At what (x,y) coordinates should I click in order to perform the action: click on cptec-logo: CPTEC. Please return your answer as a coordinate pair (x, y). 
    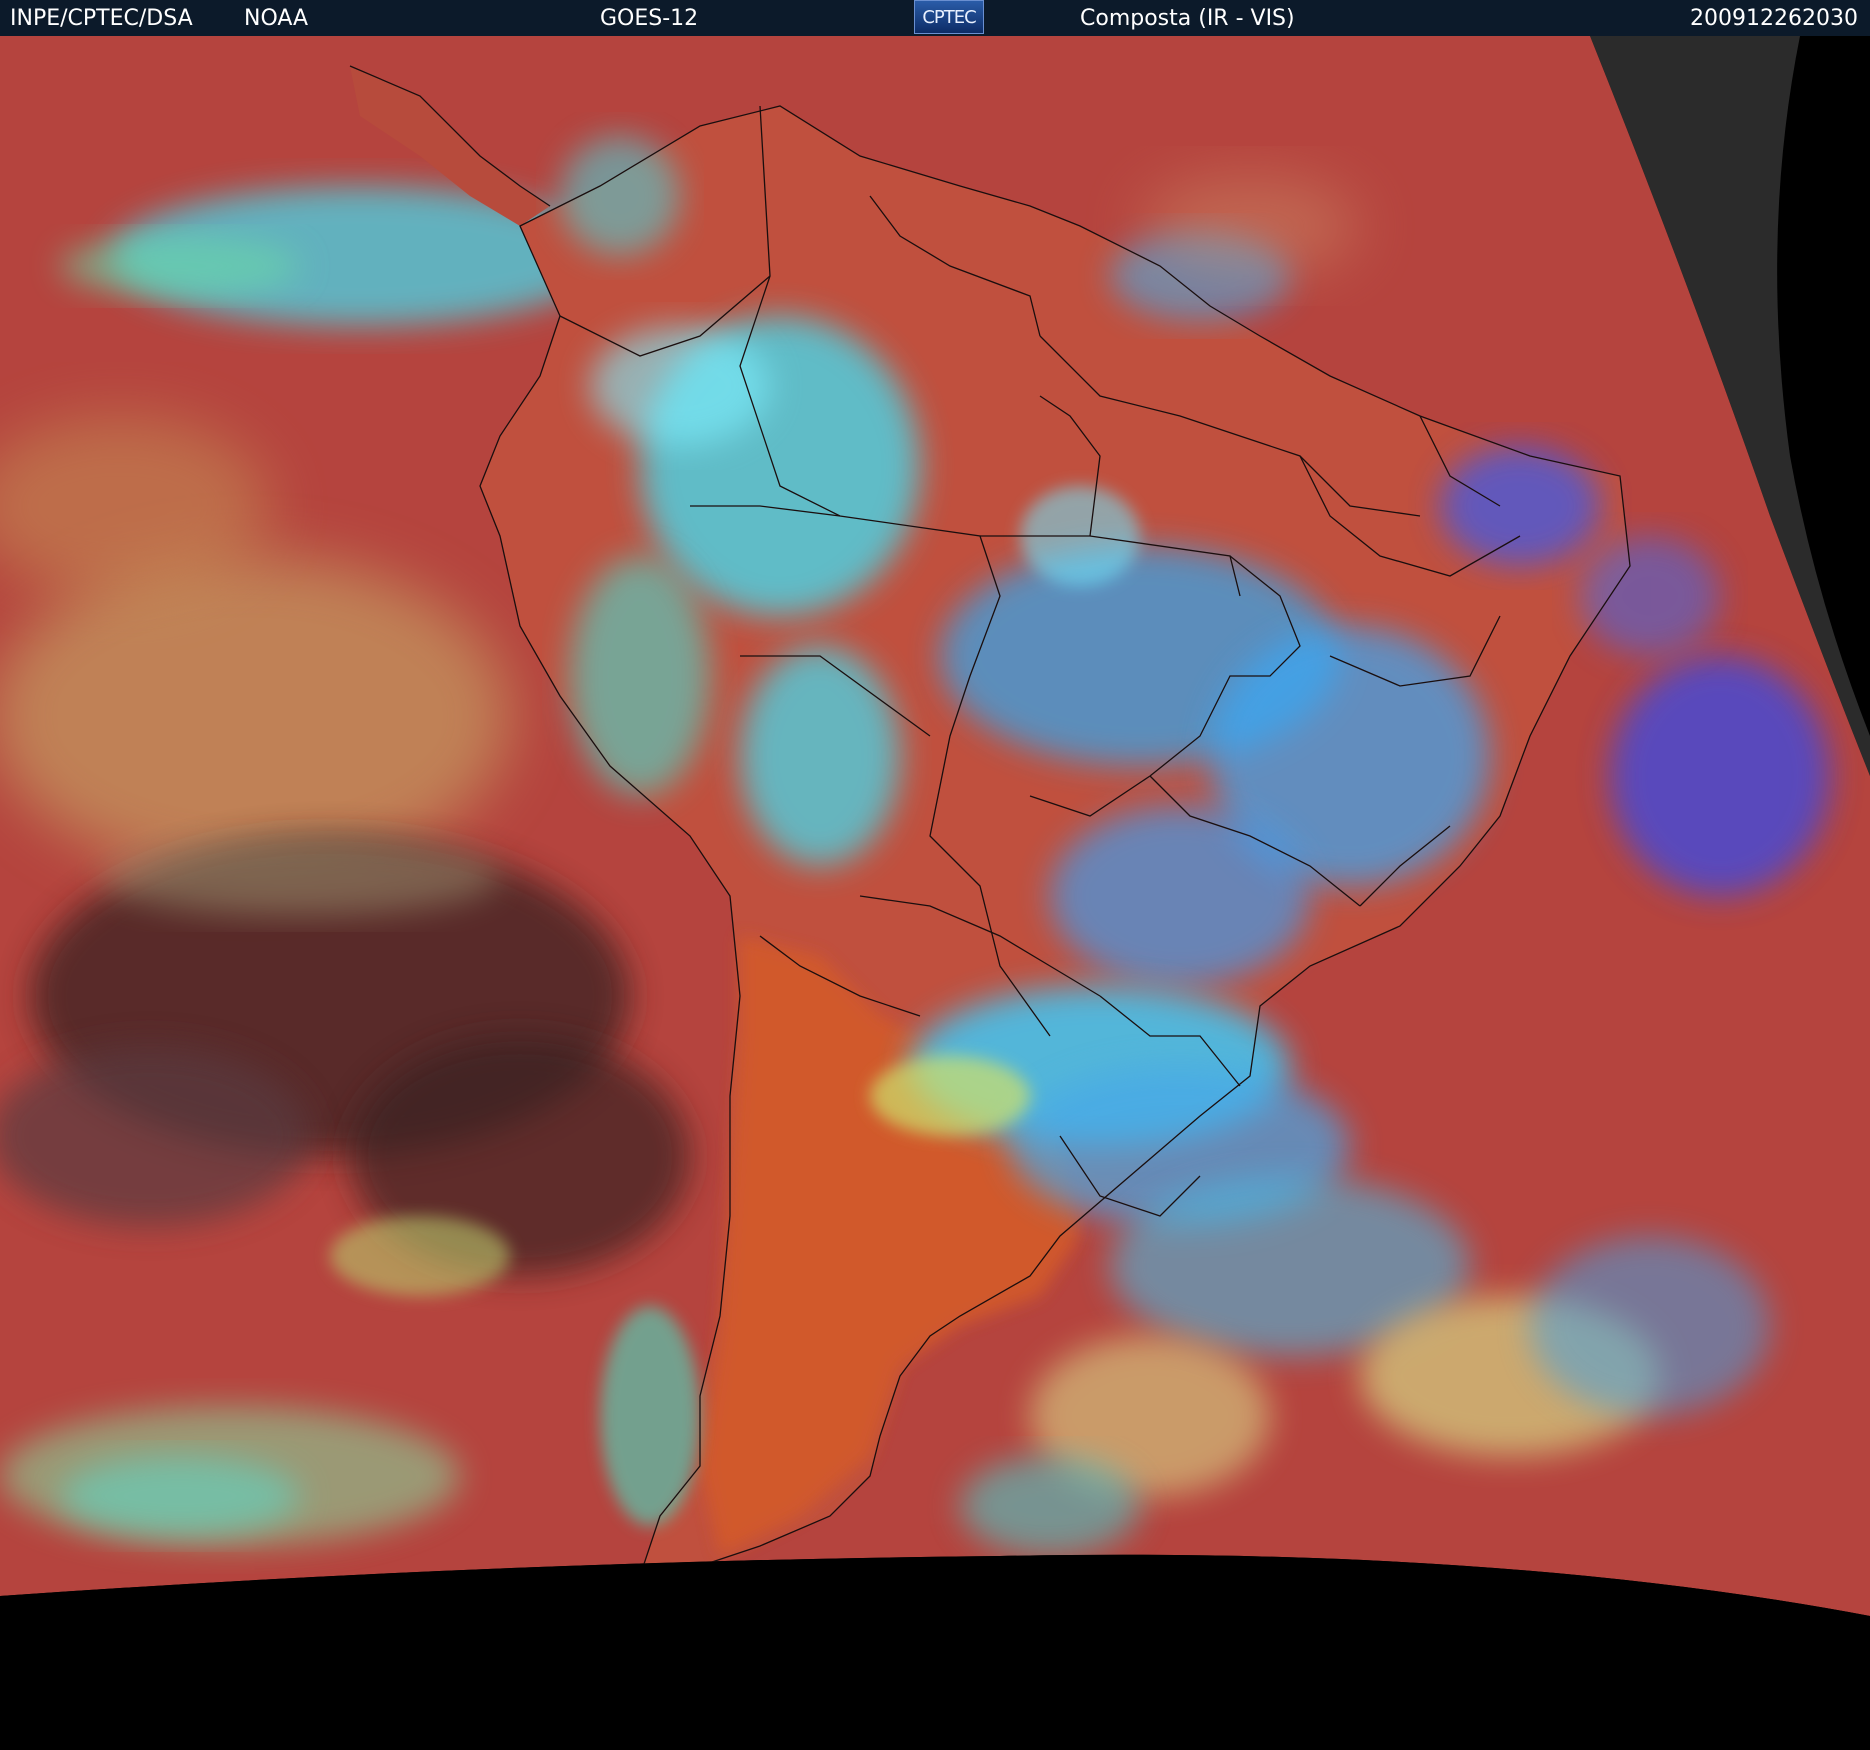
    Looking at the image, I should click on (949, 17).